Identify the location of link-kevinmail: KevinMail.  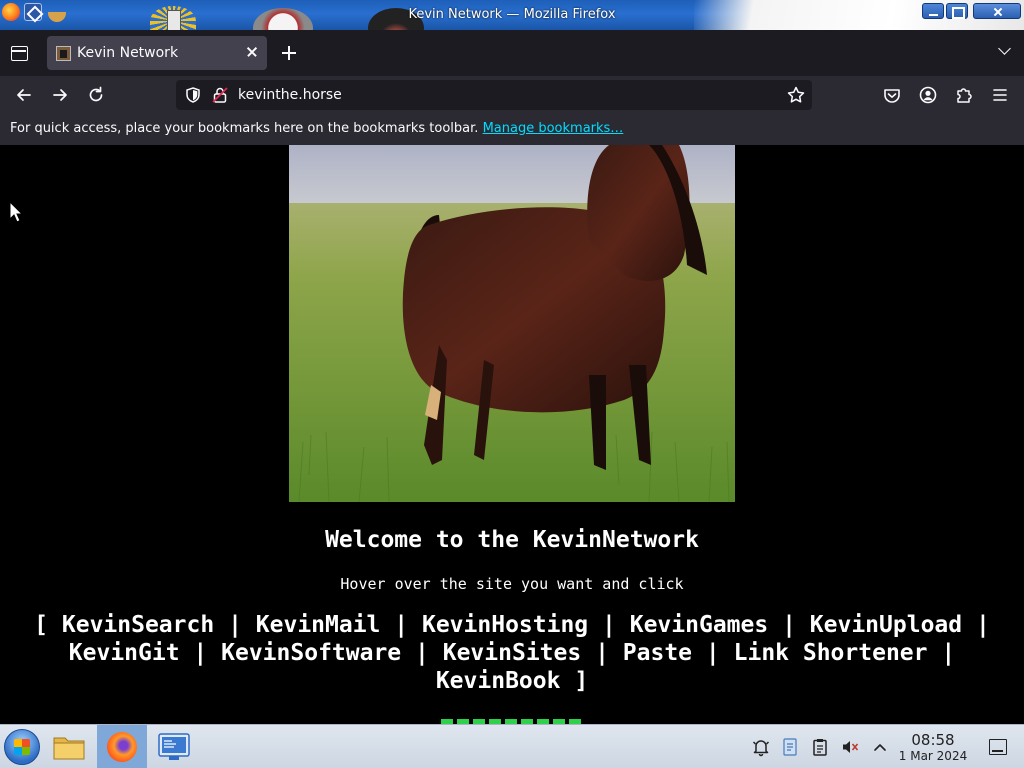
(318, 625).